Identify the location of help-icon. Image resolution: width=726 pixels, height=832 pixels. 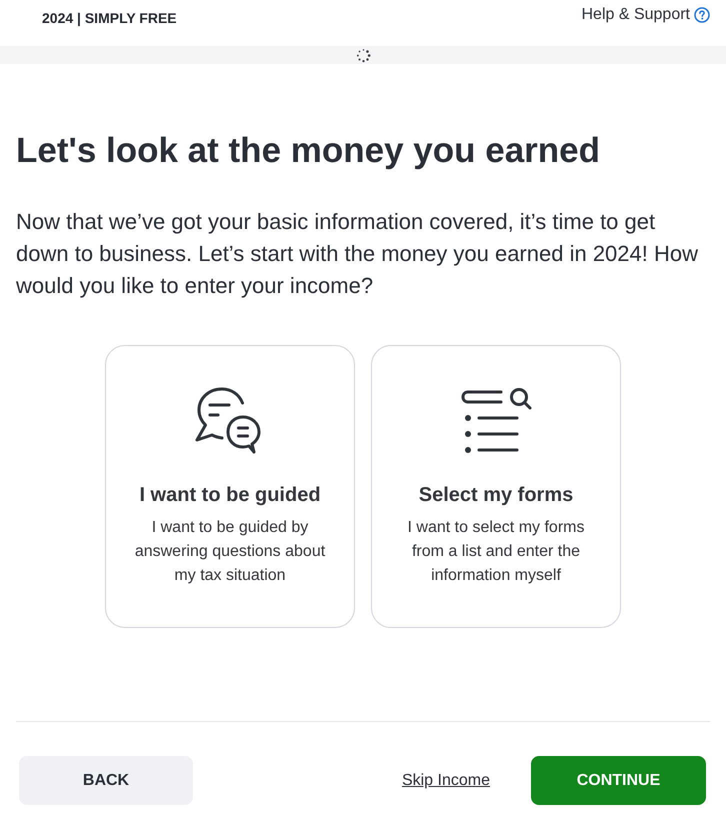
(702, 15).